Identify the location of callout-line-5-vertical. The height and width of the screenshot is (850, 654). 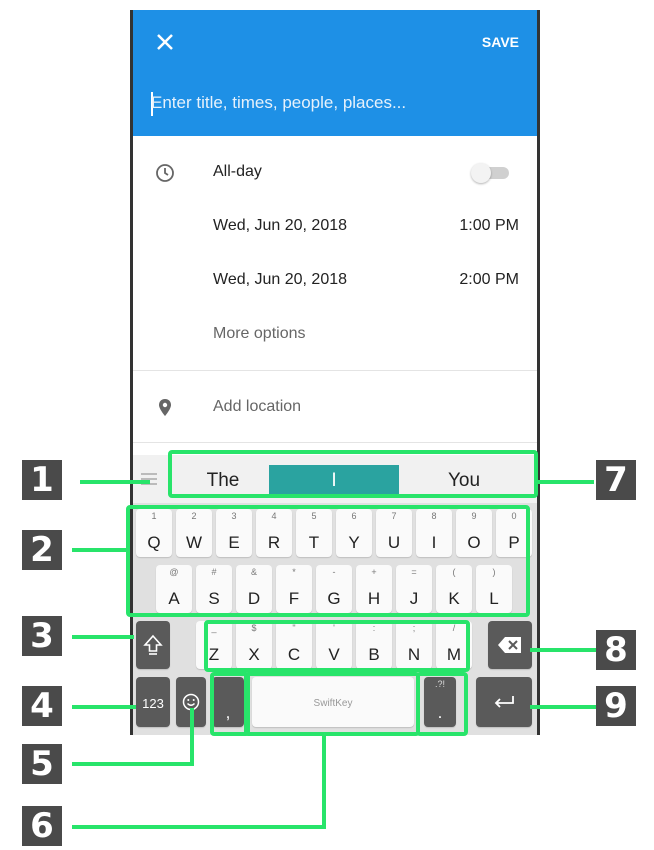
(192, 737).